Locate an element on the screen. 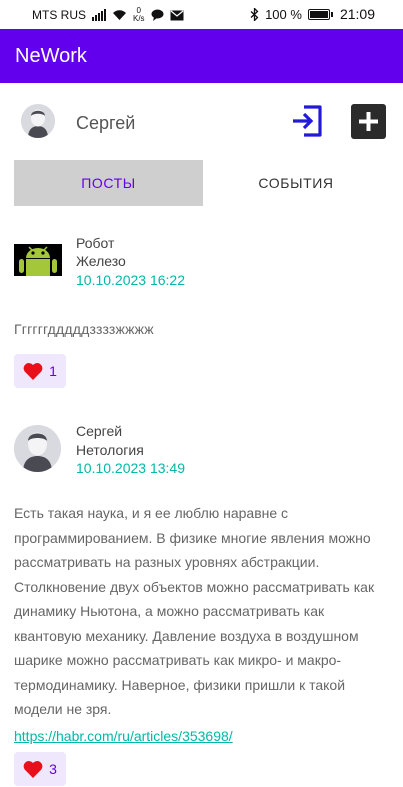 This screenshot has height=787, width=403. status-right: 100 % 21:09 is located at coordinates (312, 14).